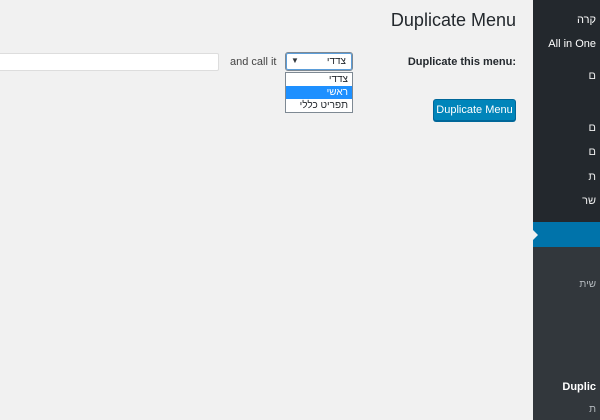 The width and height of the screenshot is (600, 420). What do you see at coordinates (589, 201) in the screenshot?
I see `sidebar-item: שר` at bounding box center [589, 201].